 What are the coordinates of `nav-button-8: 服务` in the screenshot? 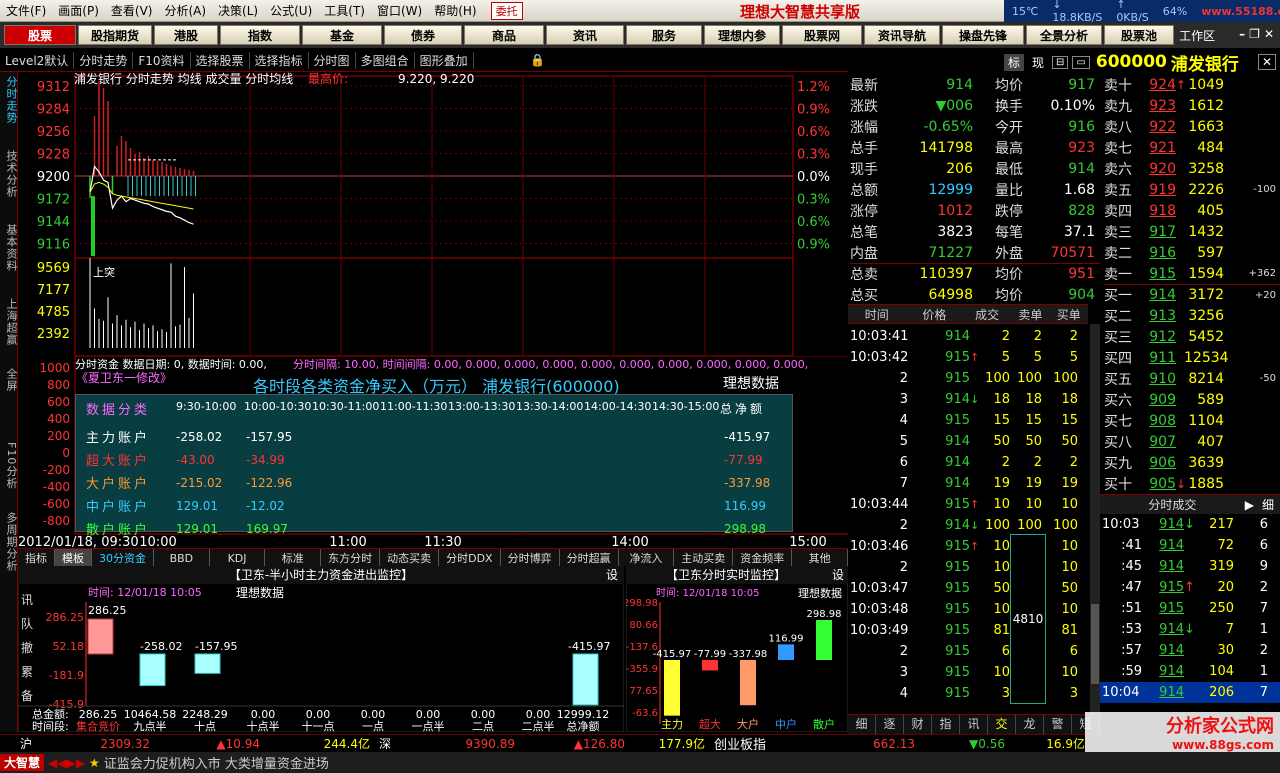 It's located at (664, 35).